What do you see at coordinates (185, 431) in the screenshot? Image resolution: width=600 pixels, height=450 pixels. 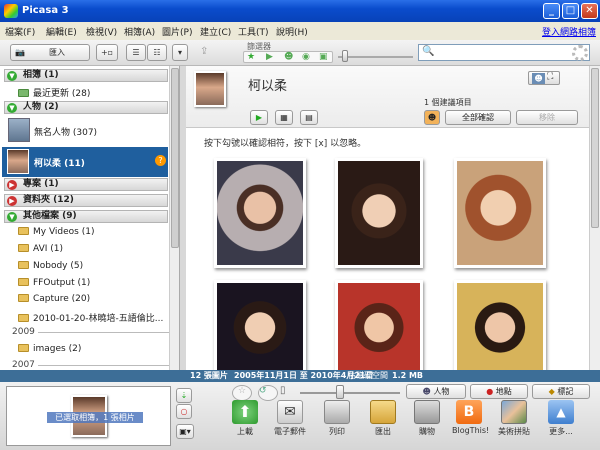 I see `tray-menu-button: ▣▾` at bounding box center [185, 431].